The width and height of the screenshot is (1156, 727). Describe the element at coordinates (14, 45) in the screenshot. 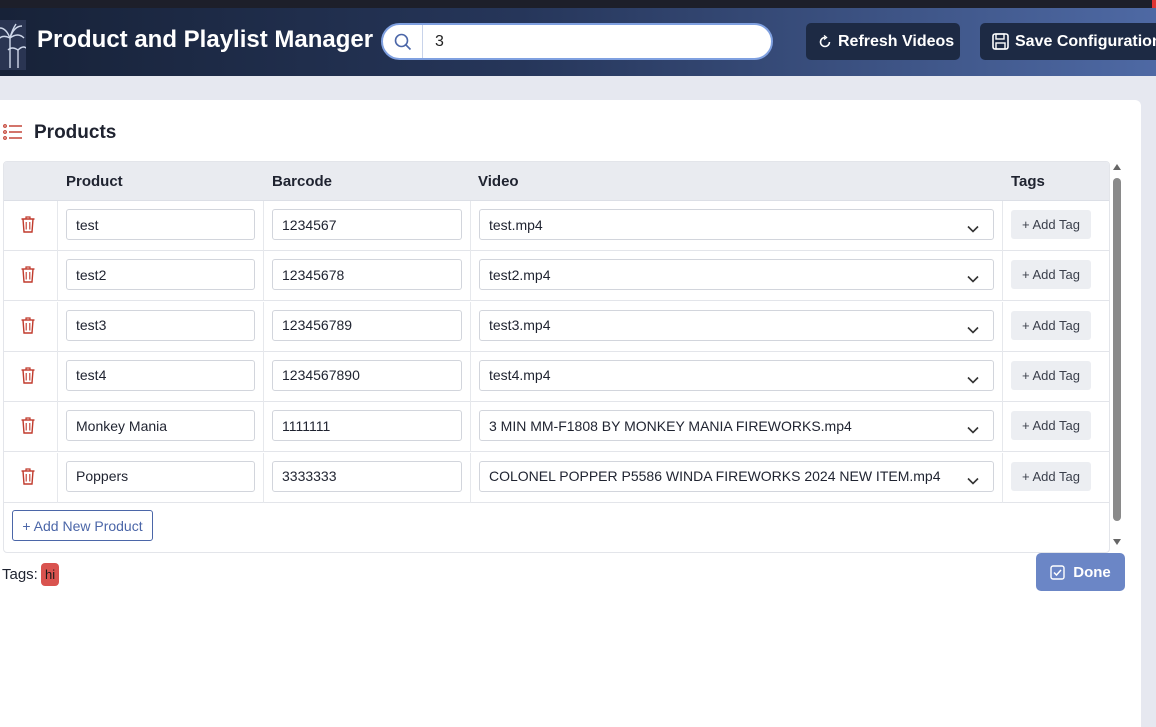

I see `logo-icon` at that location.